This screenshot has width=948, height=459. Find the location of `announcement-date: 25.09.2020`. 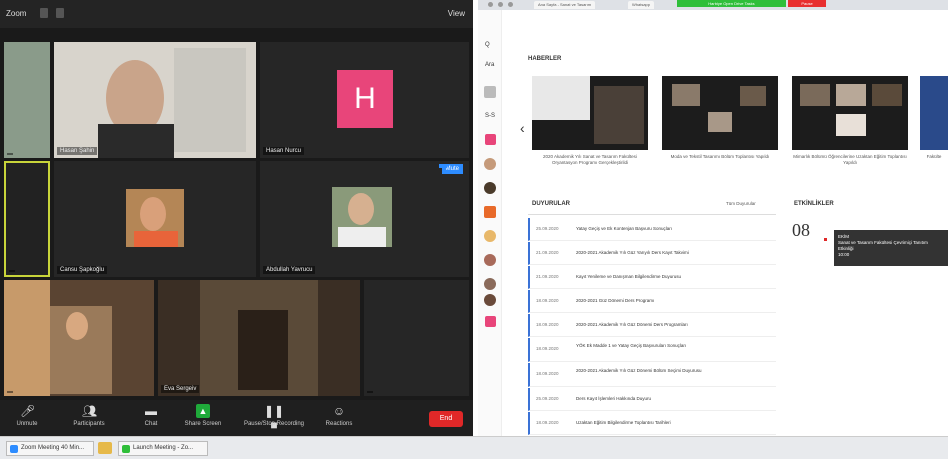

announcement-date: 25.09.2020 is located at coordinates (547, 228).